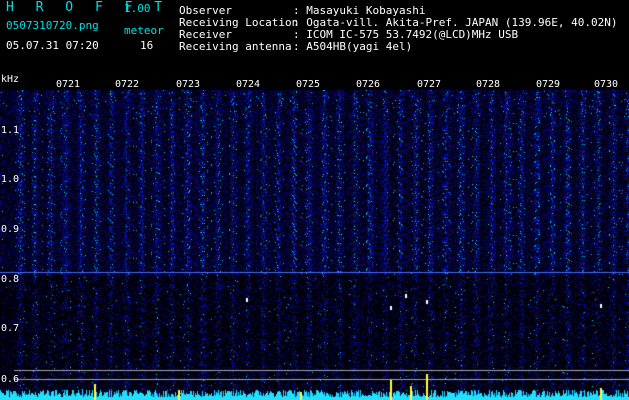  What do you see at coordinates (10, 79) in the screenshot?
I see `axis-unit-label: kHz` at bounding box center [10, 79].